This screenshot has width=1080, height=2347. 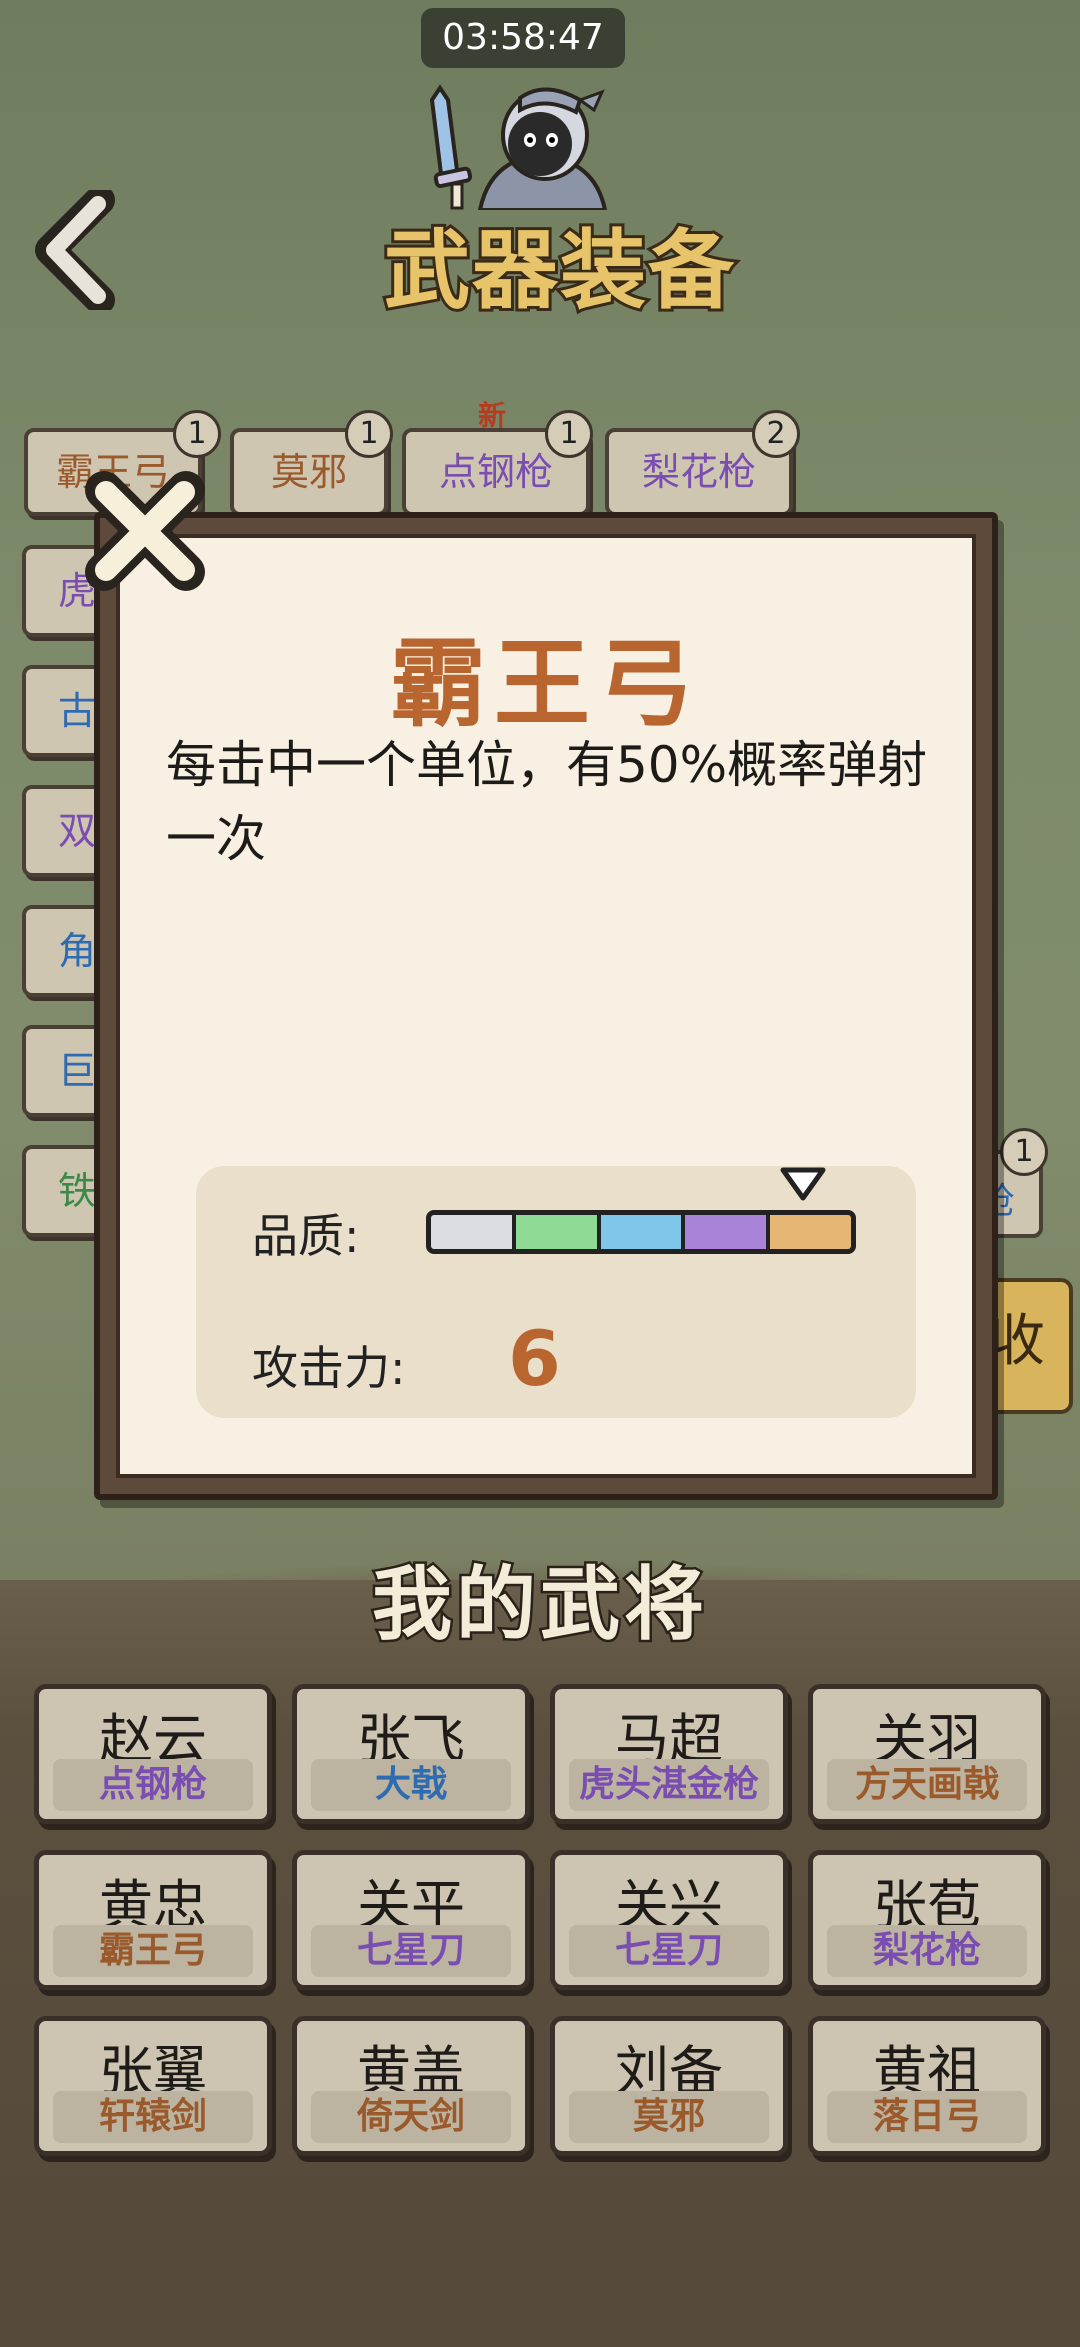 I want to click on weapon-description: 每击中一个单位，有50%概率弹射一次, so click(x=547, y=802).